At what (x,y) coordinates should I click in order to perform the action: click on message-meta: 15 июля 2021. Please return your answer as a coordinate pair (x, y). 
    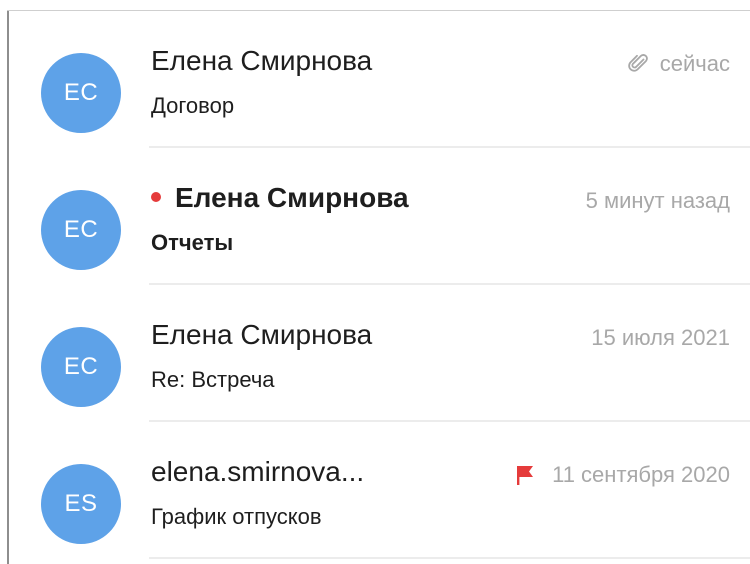
    Looking at the image, I should click on (660, 338).